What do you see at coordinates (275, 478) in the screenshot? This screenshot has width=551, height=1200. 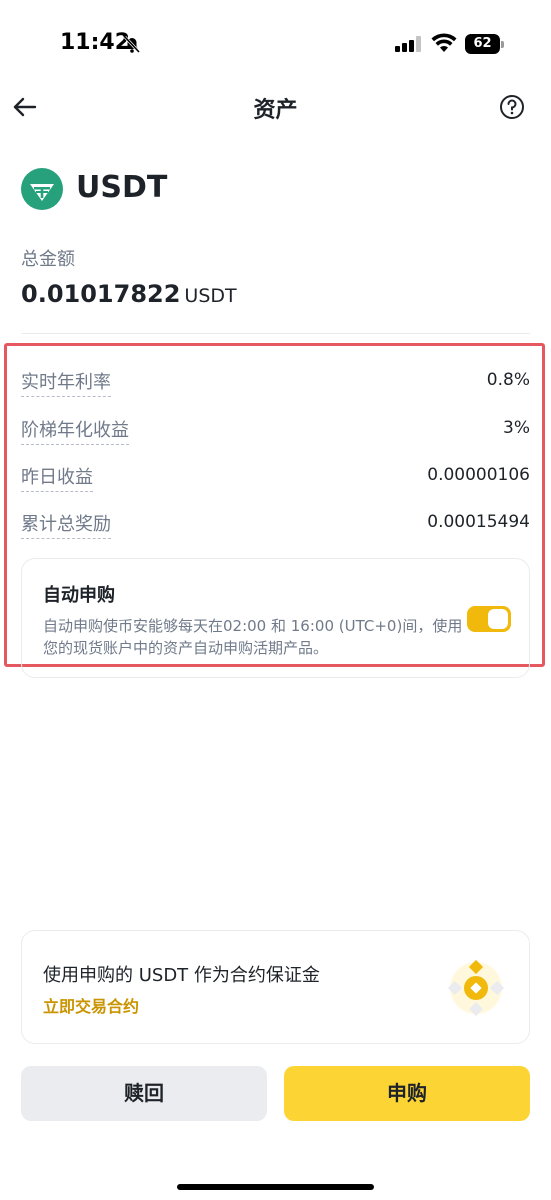 I see `row-yesterday-earnings: 昨日收益 0.00000106` at bounding box center [275, 478].